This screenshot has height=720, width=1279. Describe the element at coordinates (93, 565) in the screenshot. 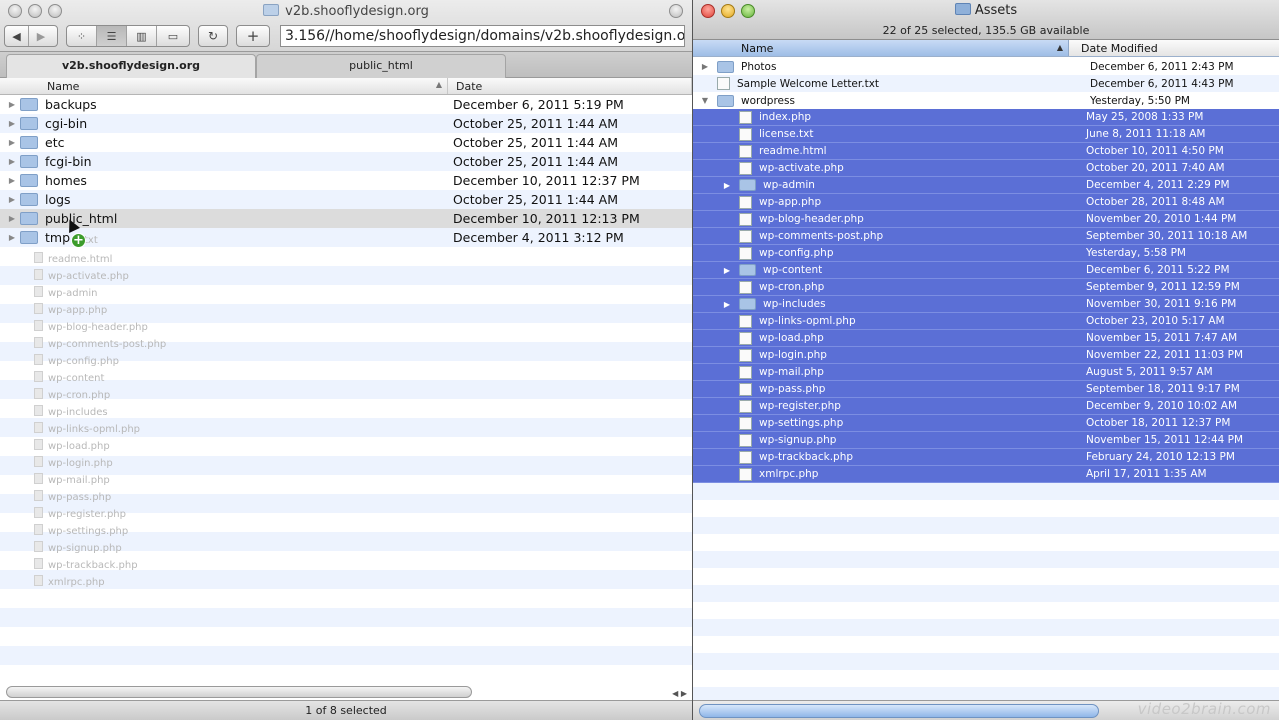

I see `ghost-label: wp-trackback.php` at that location.